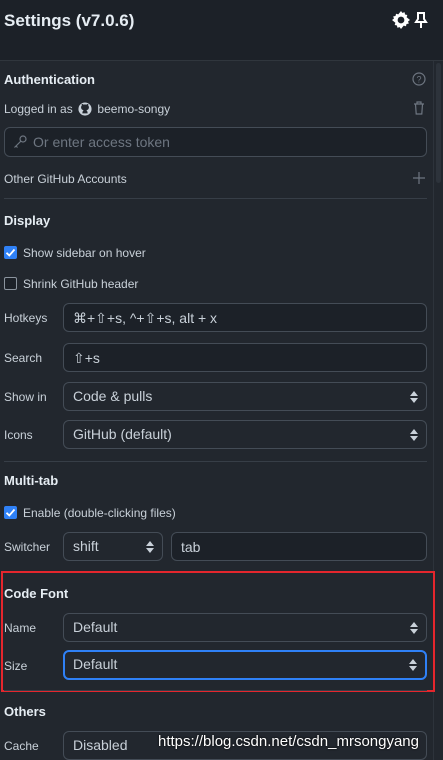 This screenshot has height=760, width=443. I want to click on switcher-label: Switcher, so click(27, 547).